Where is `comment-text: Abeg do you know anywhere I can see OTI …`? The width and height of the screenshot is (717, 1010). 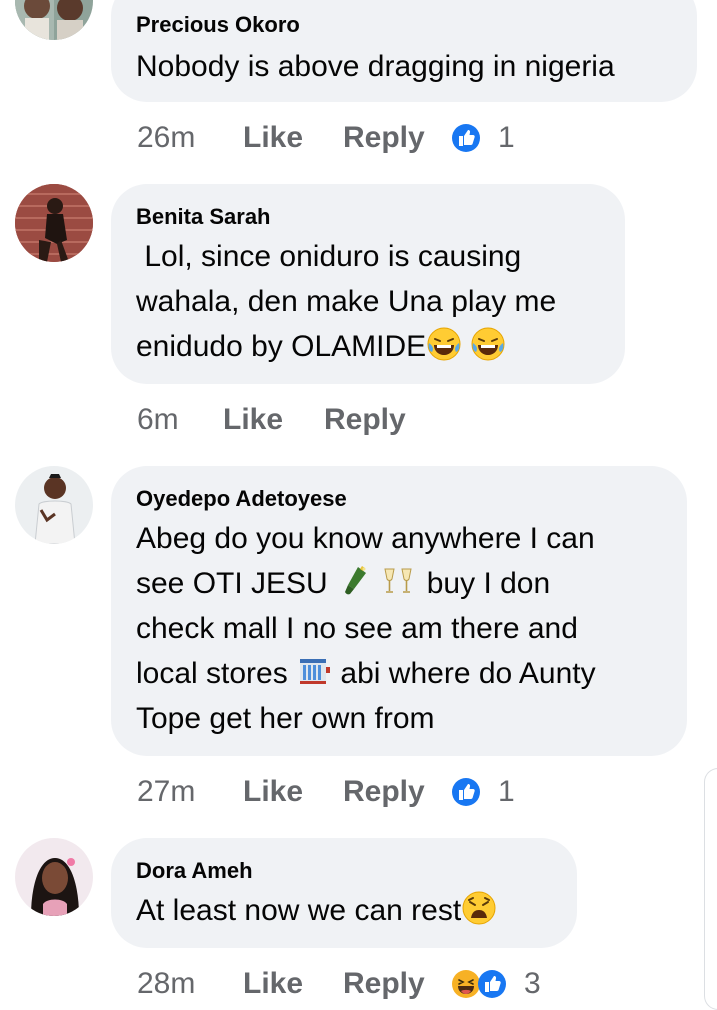 comment-text: Abeg do you know anywhere I can see OTI … is located at coordinates (366, 628).